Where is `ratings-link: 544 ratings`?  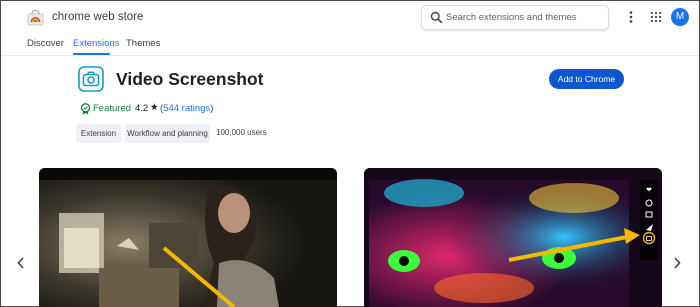
ratings-link: 544 ratings is located at coordinates (186, 108).